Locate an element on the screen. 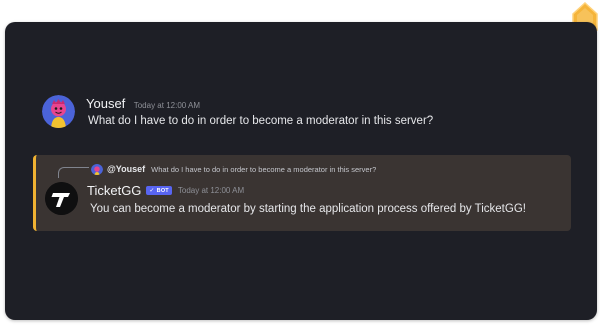 The image size is (600, 325). bot-badge-label: BOT is located at coordinates (162, 190).